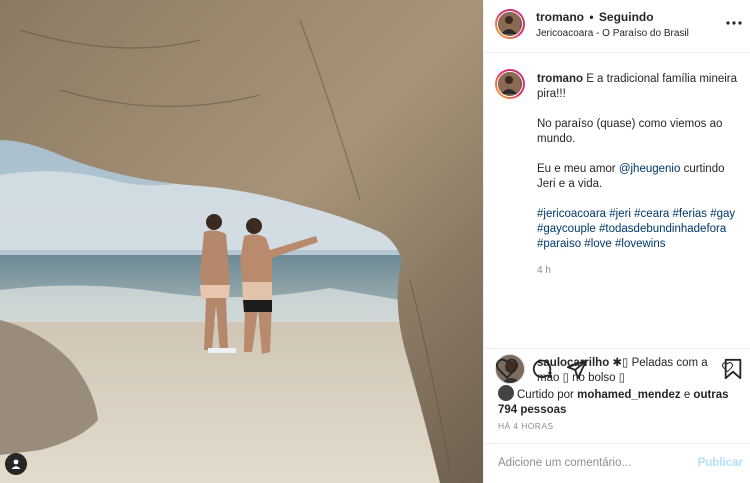 The width and height of the screenshot is (750, 483). I want to click on tagged-users-button, so click(16, 464).